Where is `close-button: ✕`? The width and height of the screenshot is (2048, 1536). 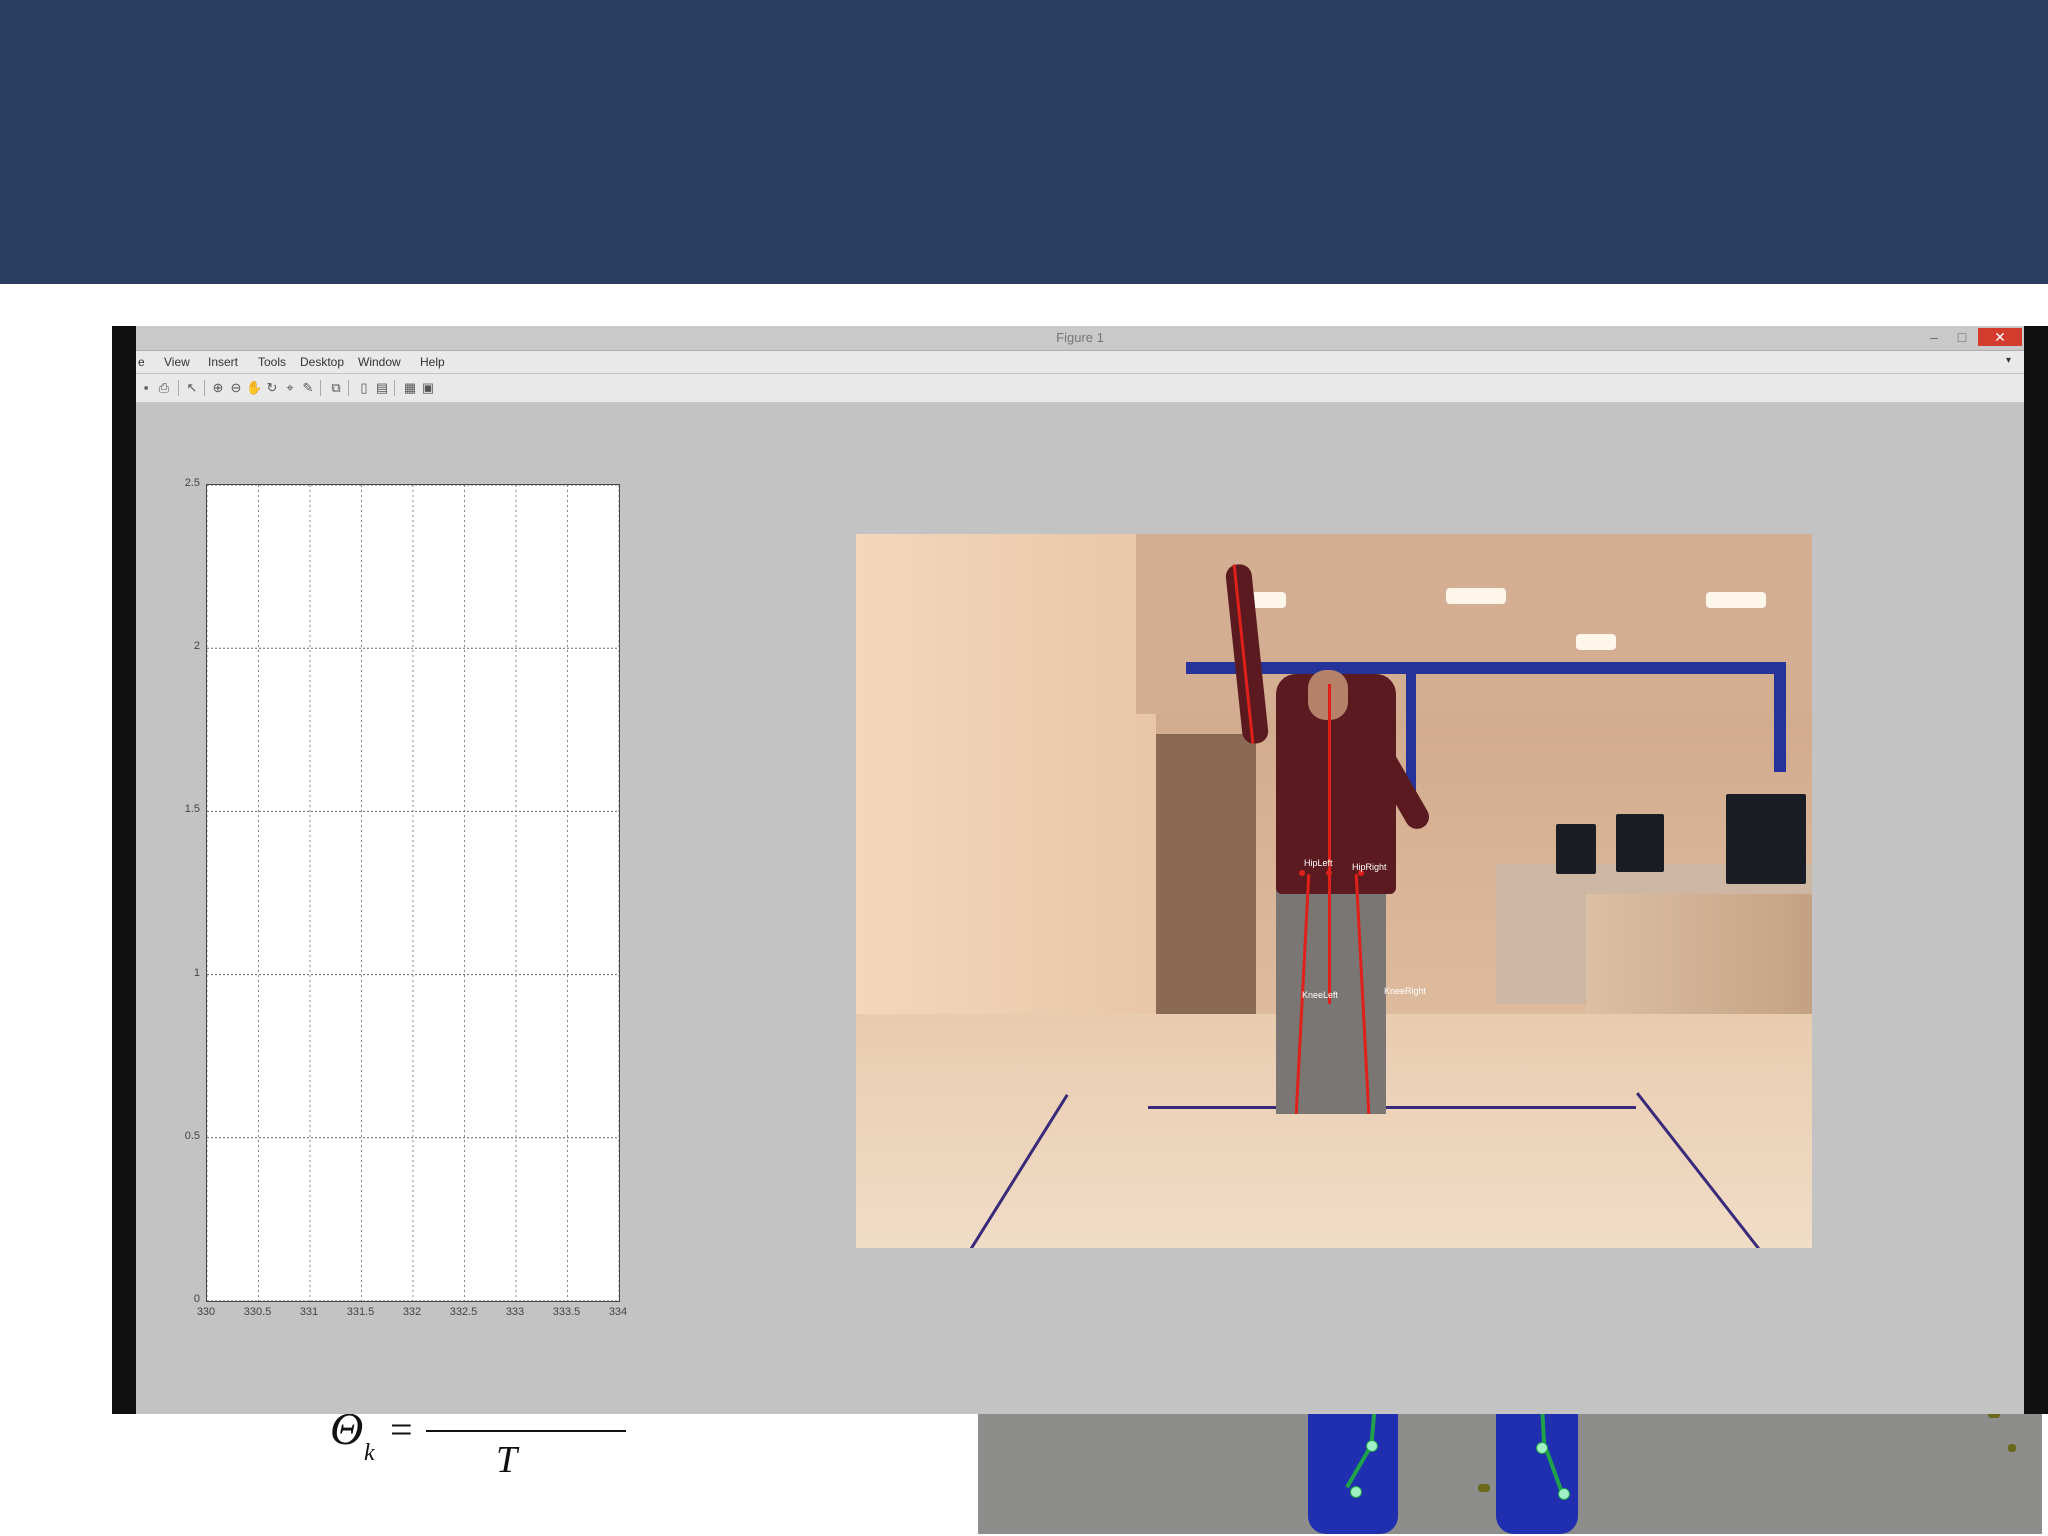
close-button: ✕ is located at coordinates (2000, 337).